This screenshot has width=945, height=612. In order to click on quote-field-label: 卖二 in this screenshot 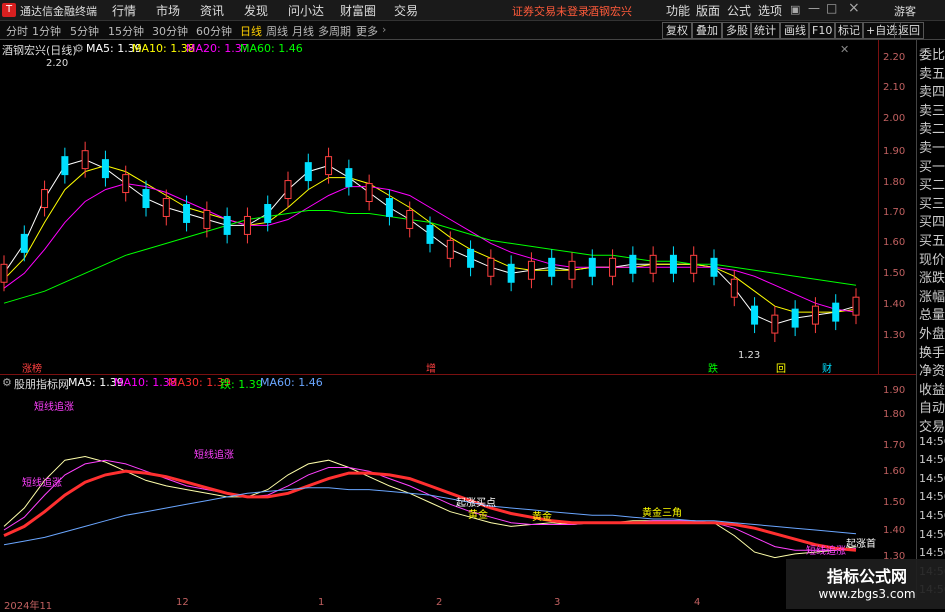, I will do `click(932, 130)`.